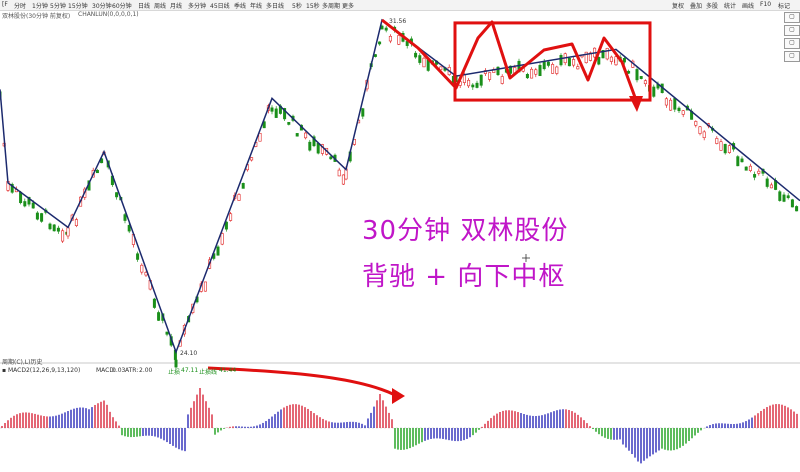 The height and width of the screenshot is (472, 800). What do you see at coordinates (792, 30) in the screenshot?
I see `right-btn-2: ▢` at bounding box center [792, 30].